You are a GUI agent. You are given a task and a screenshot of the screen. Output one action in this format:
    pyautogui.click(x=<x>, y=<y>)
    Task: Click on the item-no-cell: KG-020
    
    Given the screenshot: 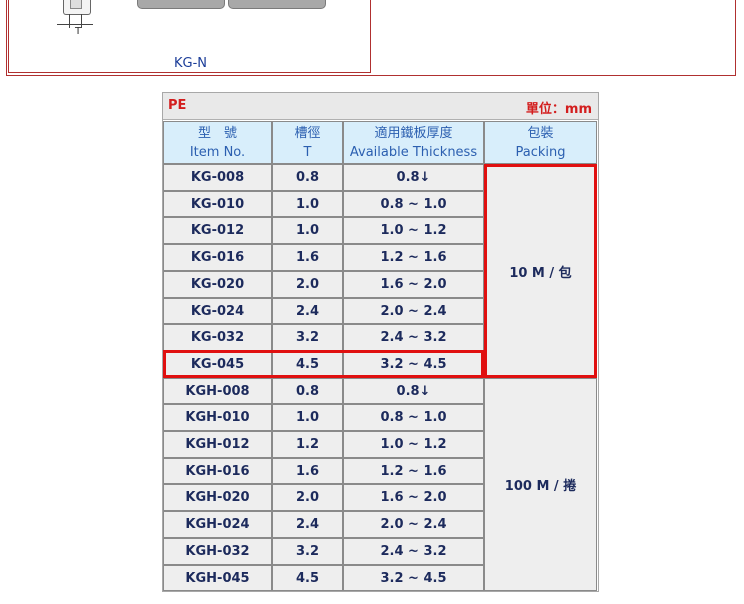 What is the action you would take?
    pyautogui.click(x=217, y=284)
    